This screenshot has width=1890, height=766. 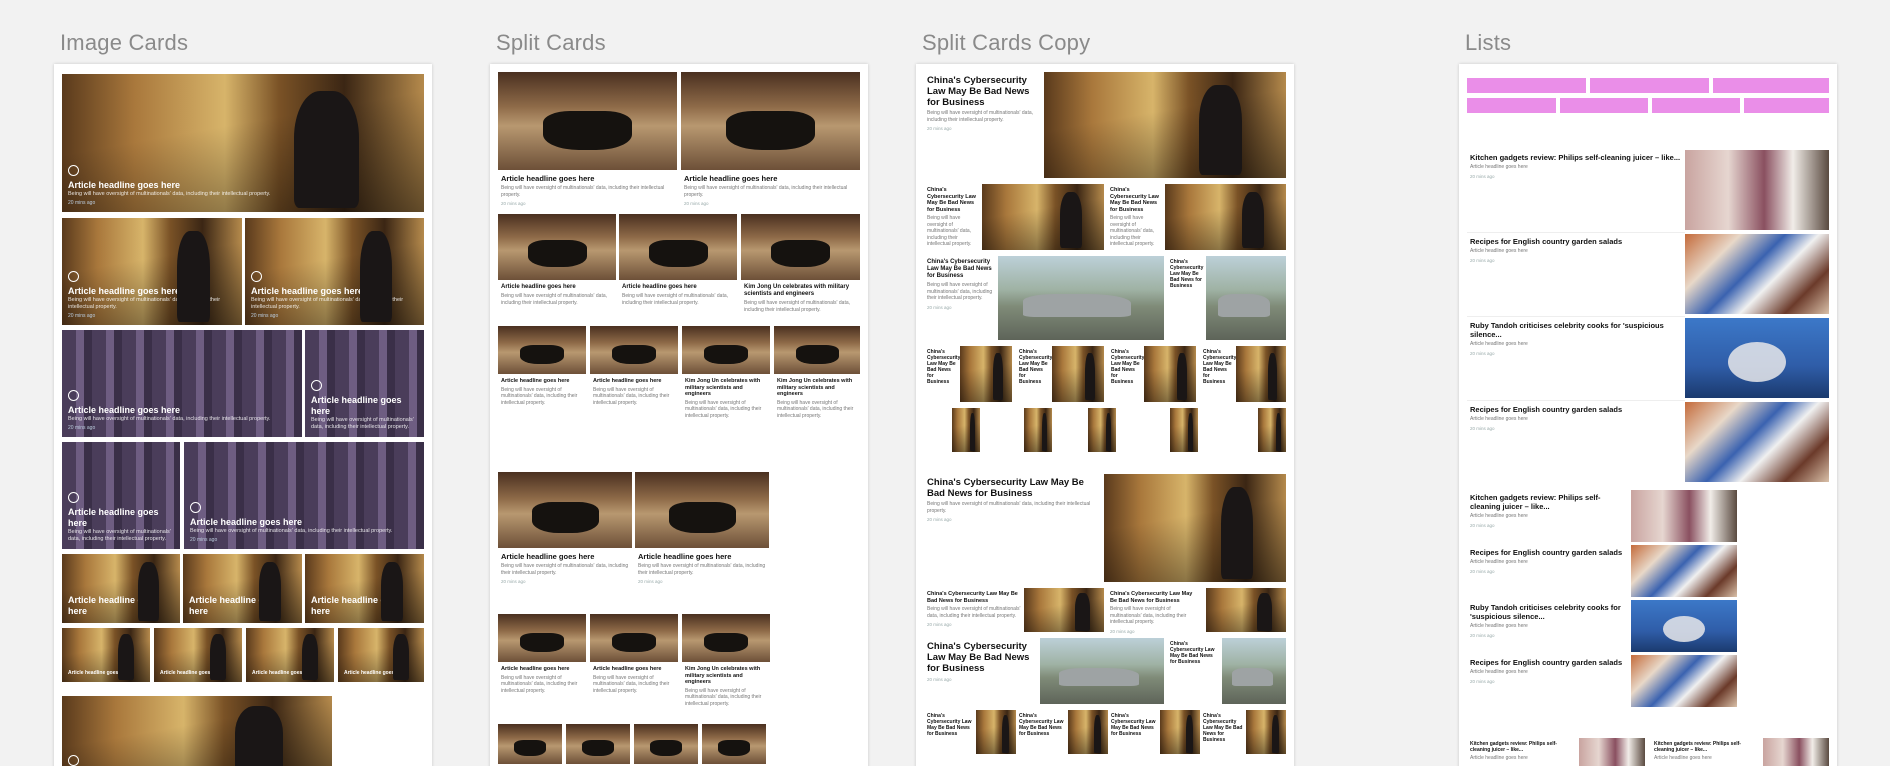 I want to click on frame-title-split-cards-copy: Split Cards Copy, so click(x=1006, y=42).